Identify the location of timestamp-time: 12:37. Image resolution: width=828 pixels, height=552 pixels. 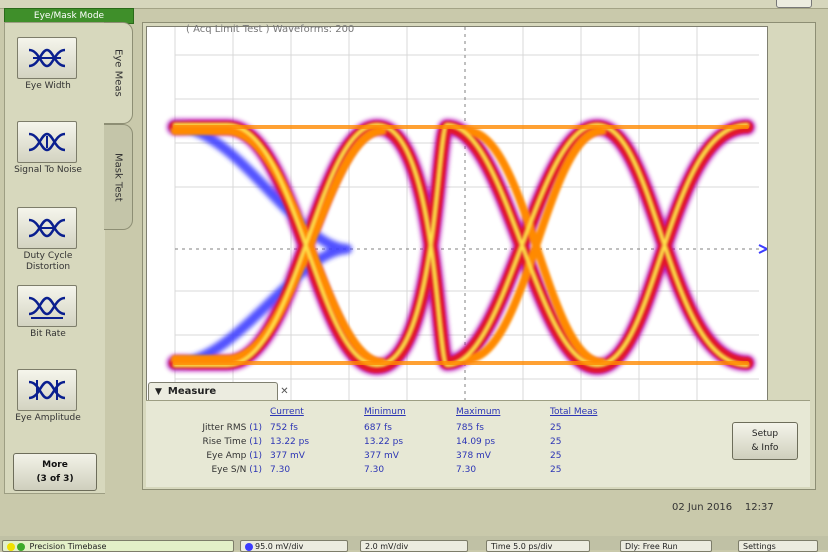
(759, 507).